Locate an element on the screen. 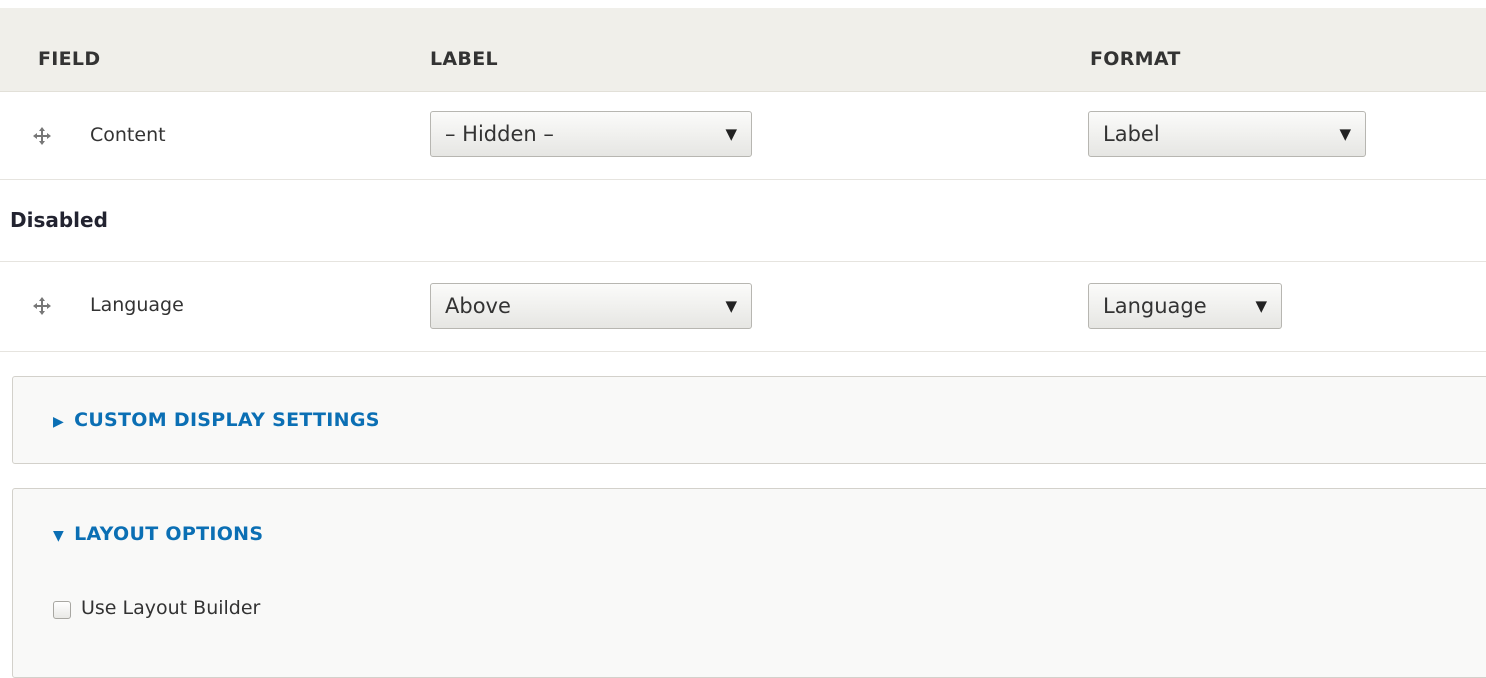 The image size is (1486, 678). format-select-value: Language is located at coordinates (1155, 306).